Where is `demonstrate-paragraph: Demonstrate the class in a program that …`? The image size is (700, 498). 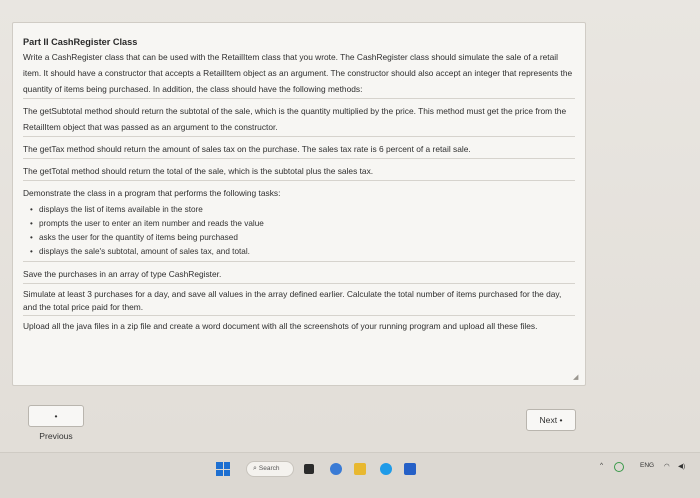
demonstrate-paragraph: Demonstrate the class in a program that … is located at coordinates (152, 193).